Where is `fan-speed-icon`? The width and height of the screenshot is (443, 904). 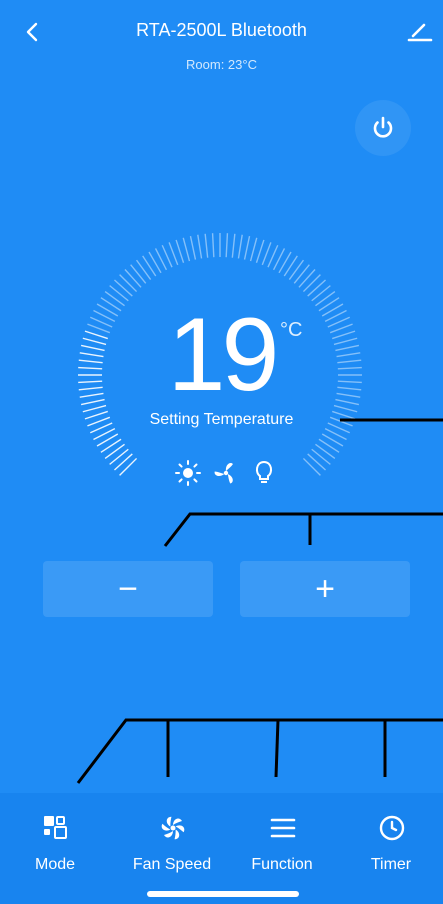
fan-speed-icon is located at coordinates (173, 828).